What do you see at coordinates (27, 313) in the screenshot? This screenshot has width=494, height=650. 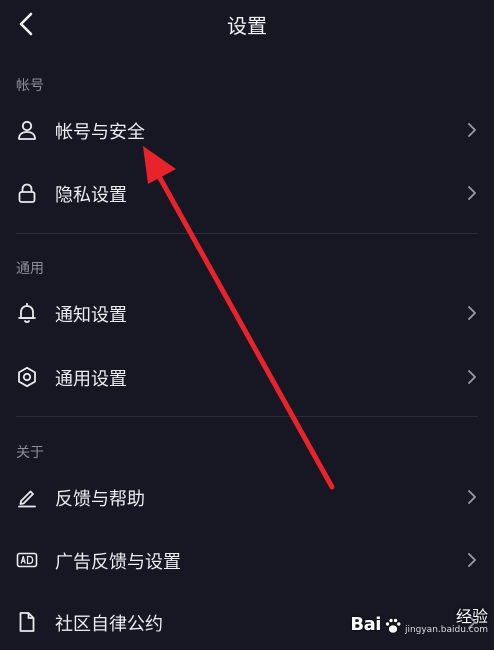 I see `bell-icon` at bounding box center [27, 313].